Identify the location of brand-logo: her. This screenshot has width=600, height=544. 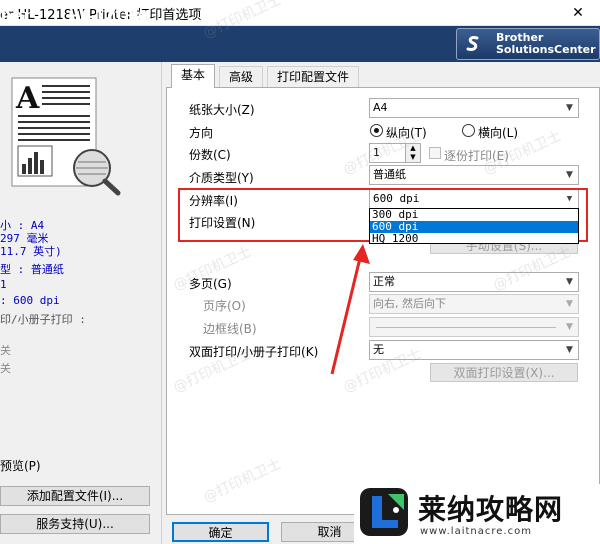
(16, 16).